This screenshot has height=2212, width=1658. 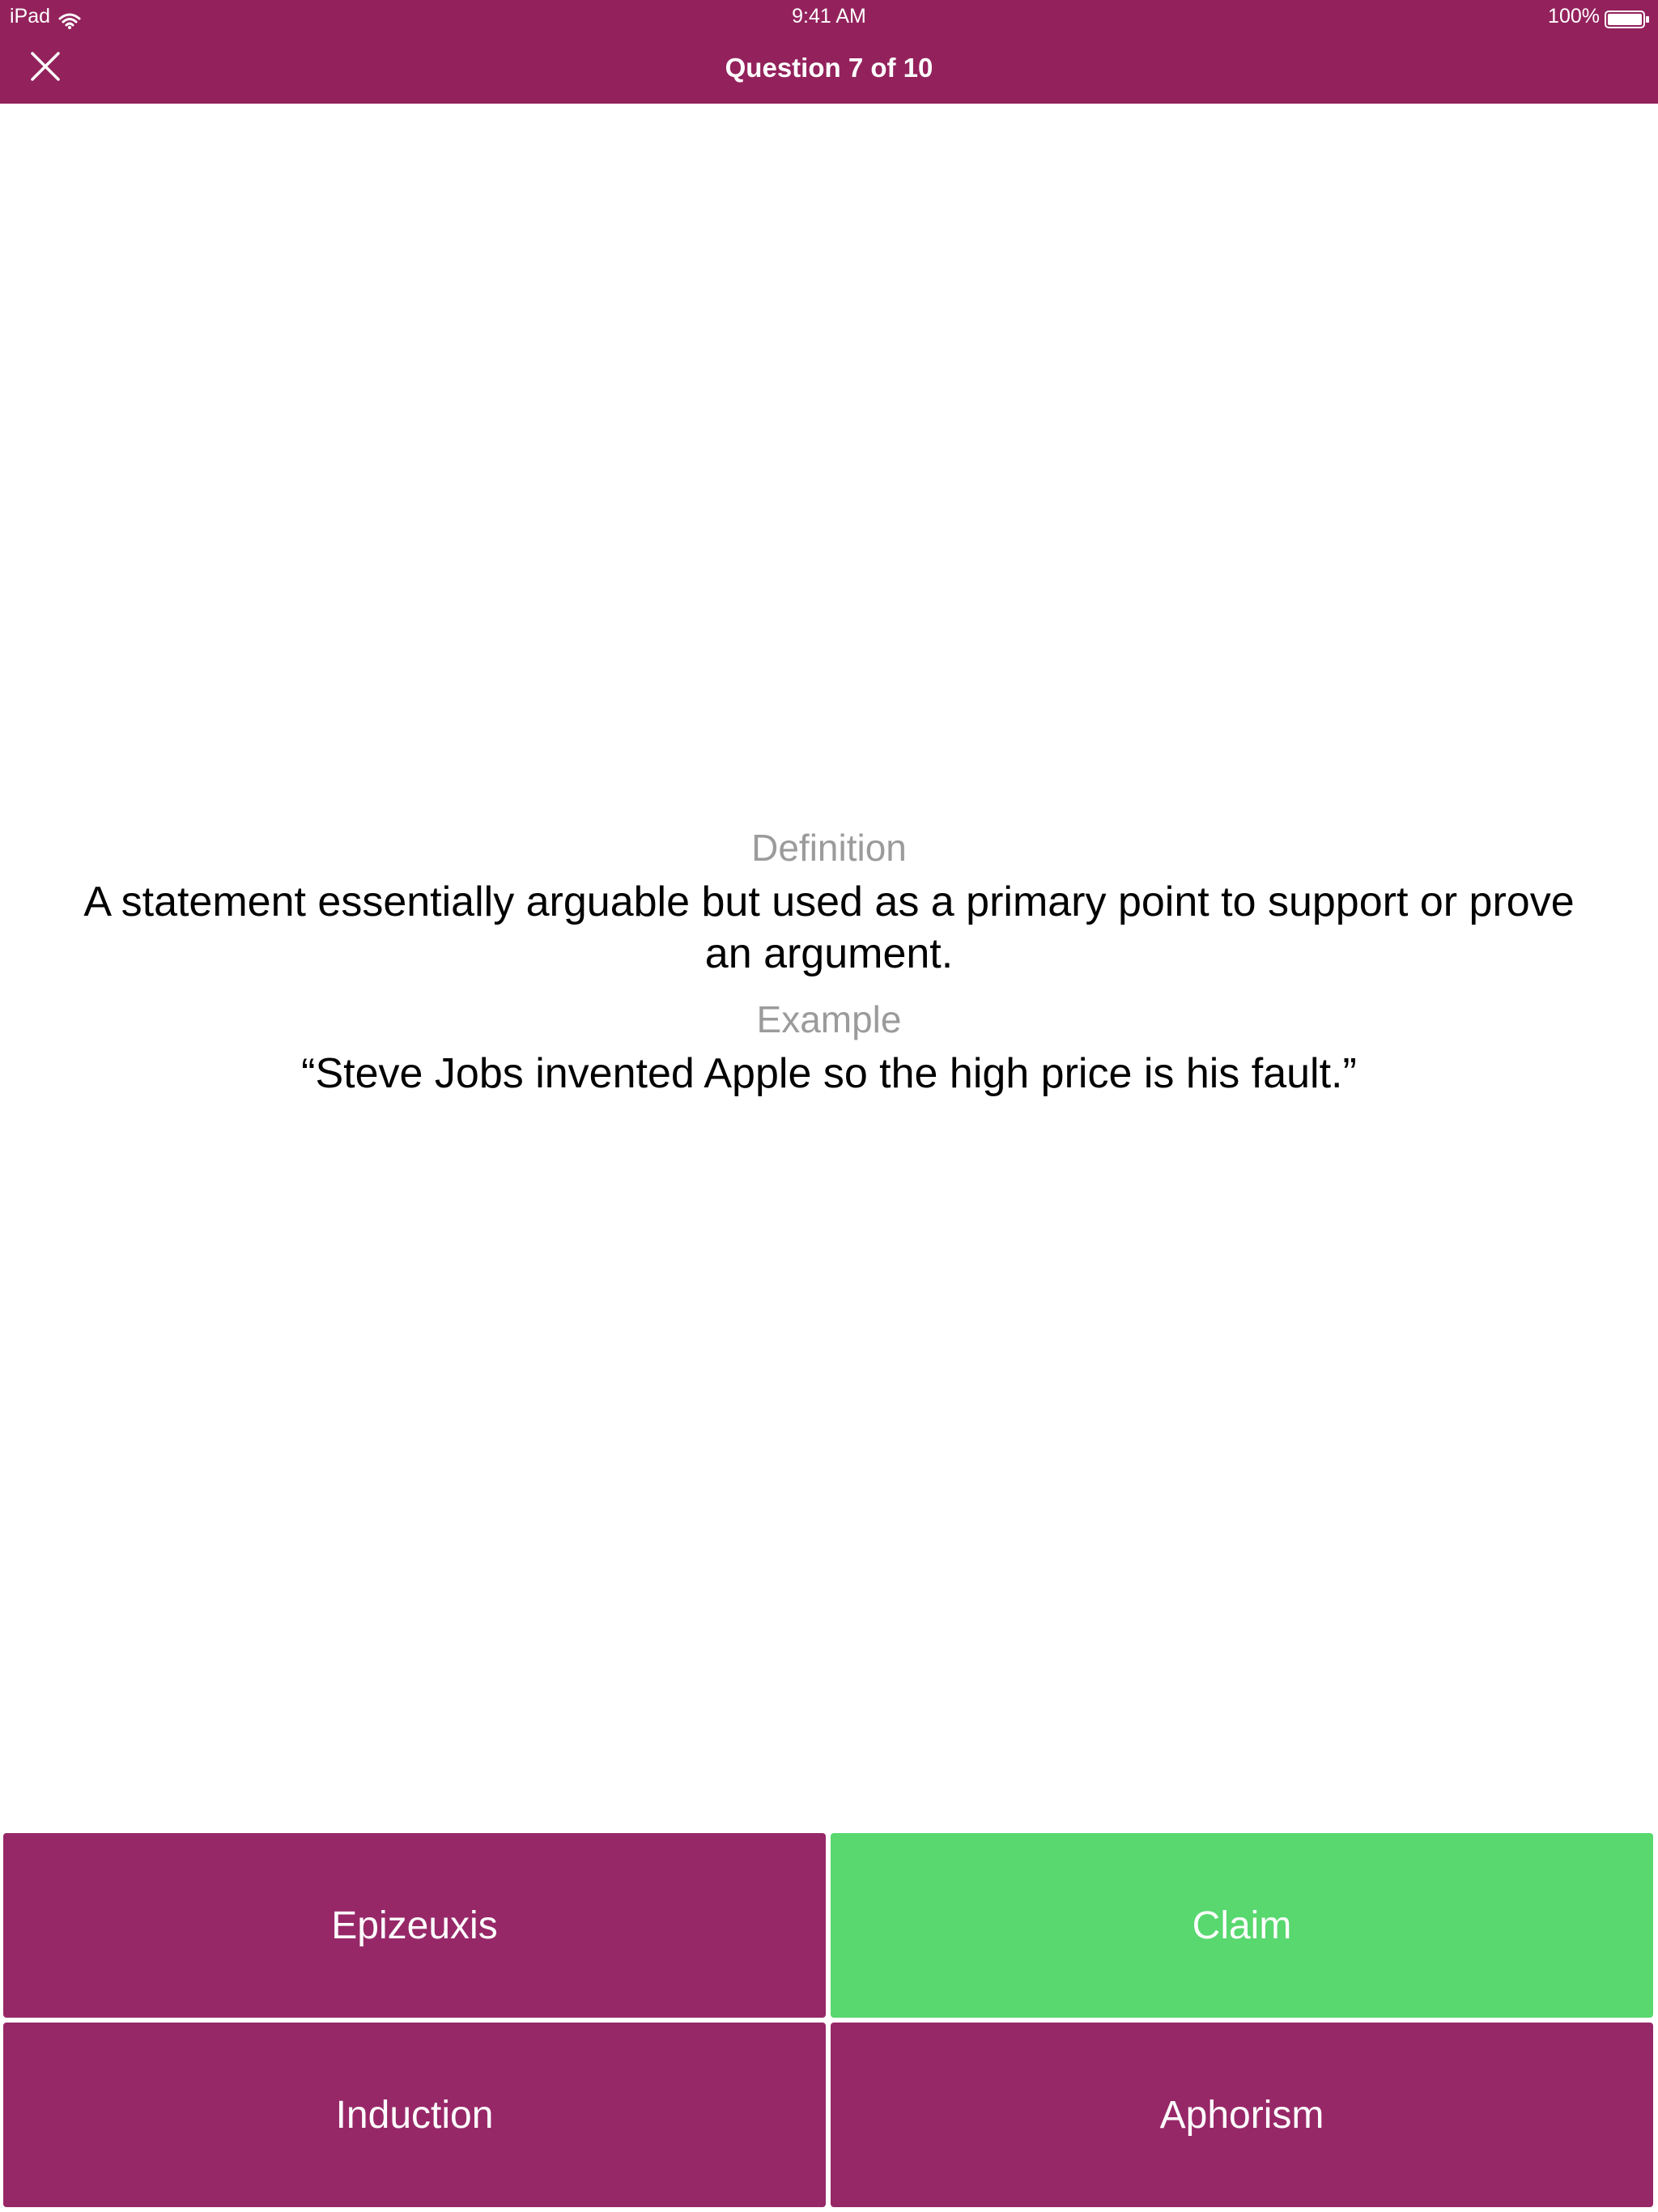 I want to click on answer-button-induction: Induction, so click(x=414, y=2115).